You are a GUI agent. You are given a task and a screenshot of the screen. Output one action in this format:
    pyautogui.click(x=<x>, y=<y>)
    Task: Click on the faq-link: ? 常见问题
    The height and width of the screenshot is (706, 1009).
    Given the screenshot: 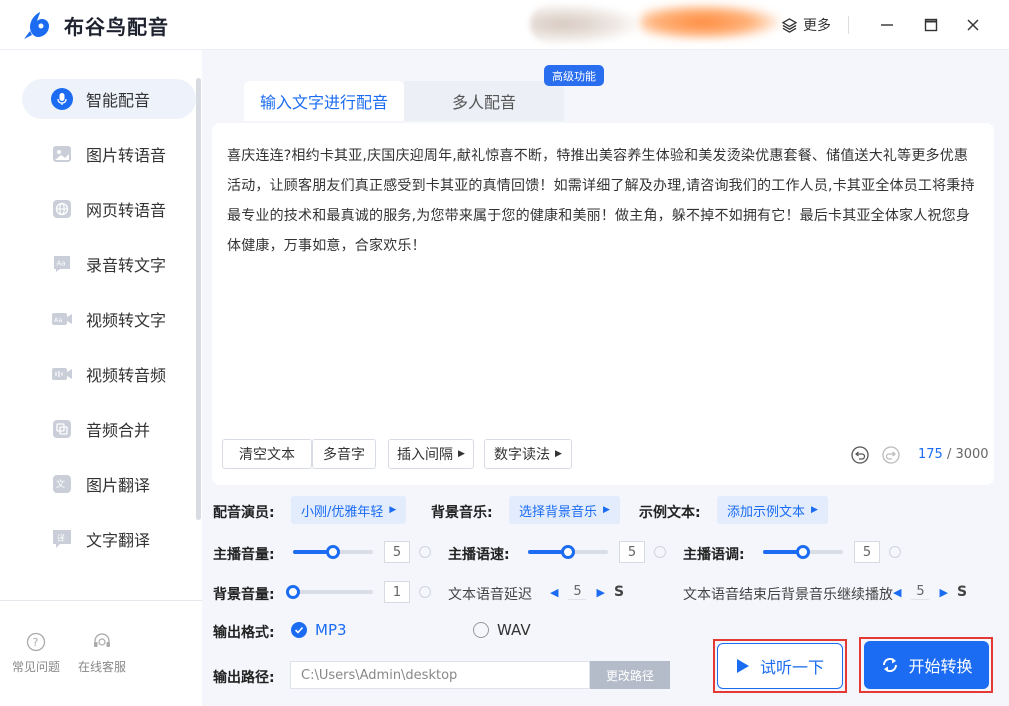 What is the action you would take?
    pyautogui.click(x=36, y=653)
    